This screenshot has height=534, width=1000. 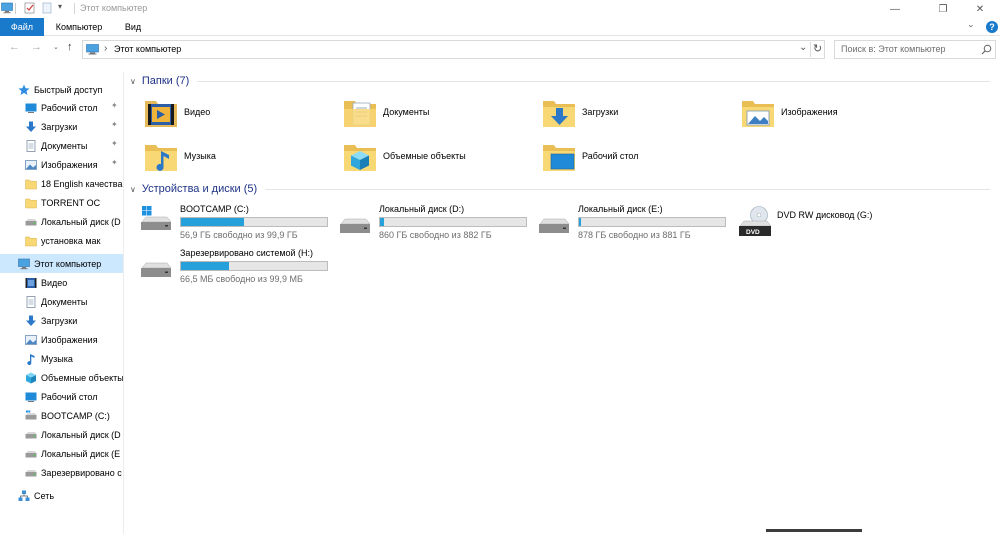 What do you see at coordinates (31, 241) in the screenshot?
I see `folder-icon` at bounding box center [31, 241].